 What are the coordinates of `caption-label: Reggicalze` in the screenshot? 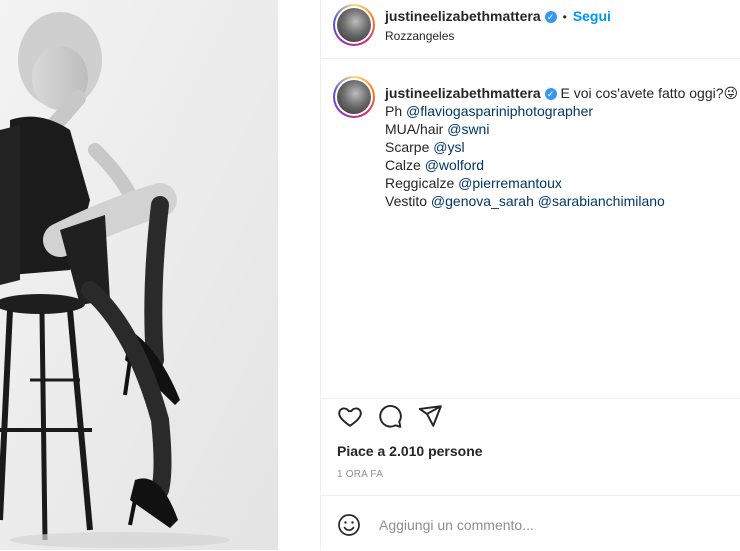 It's located at (422, 183).